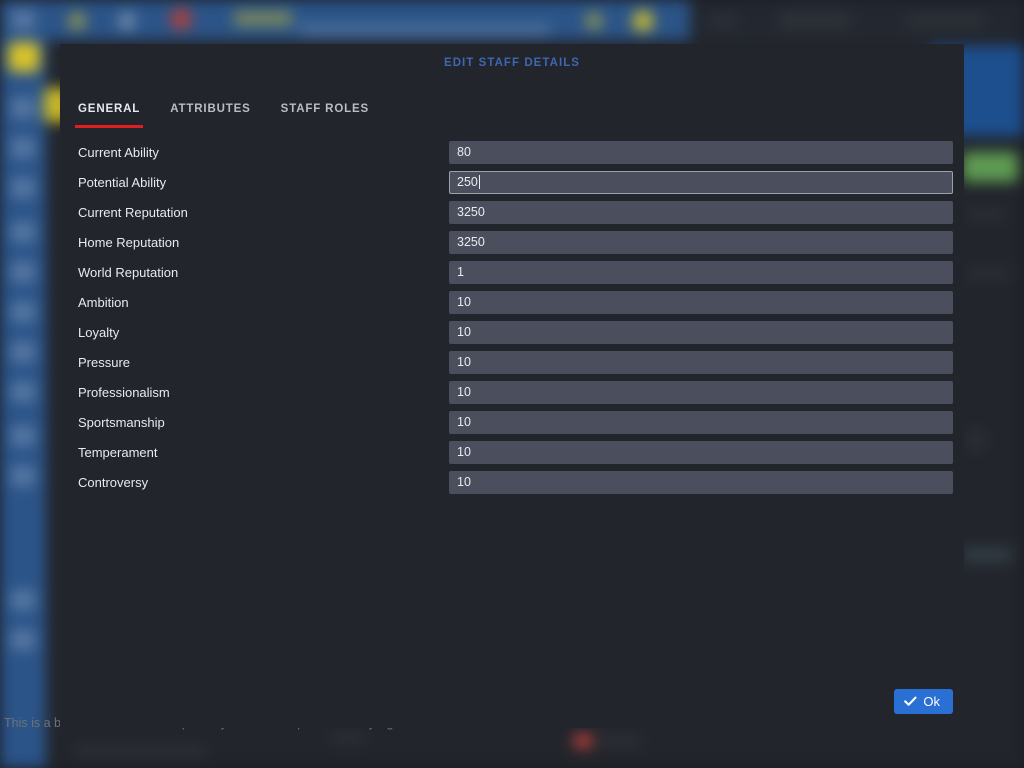 Image resolution: width=1024 pixels, height=768 pixels. I want to click on form-row: Loyalty 10, so click(515, 332).